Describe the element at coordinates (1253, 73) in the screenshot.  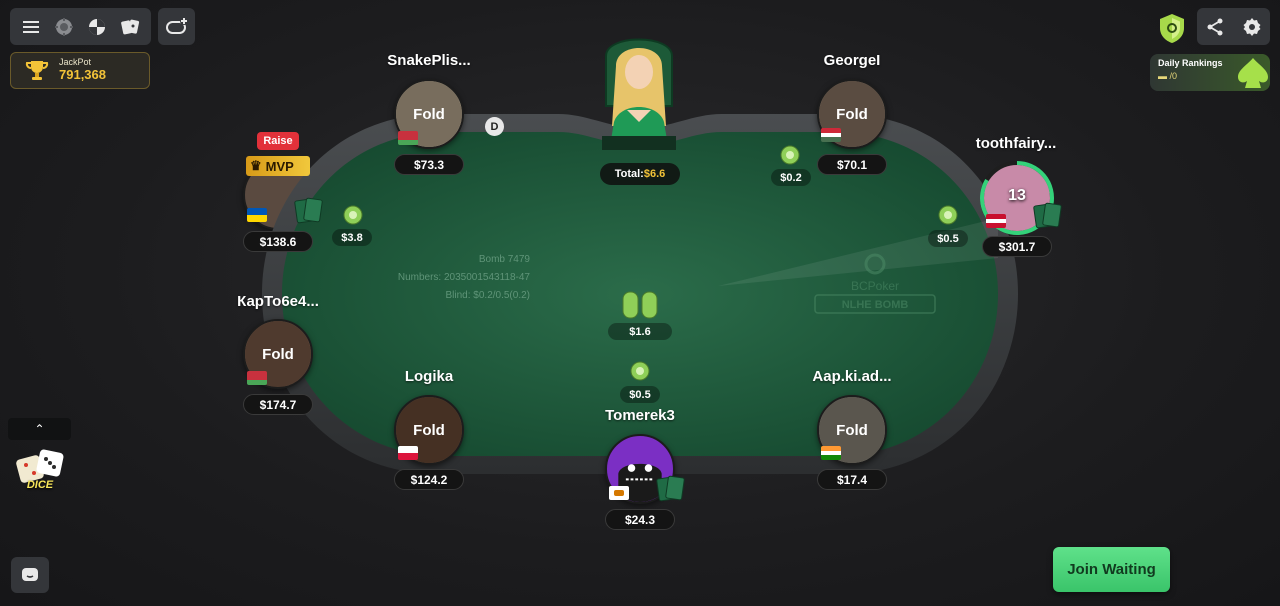
I see `spade-trophy-icon` at that location.